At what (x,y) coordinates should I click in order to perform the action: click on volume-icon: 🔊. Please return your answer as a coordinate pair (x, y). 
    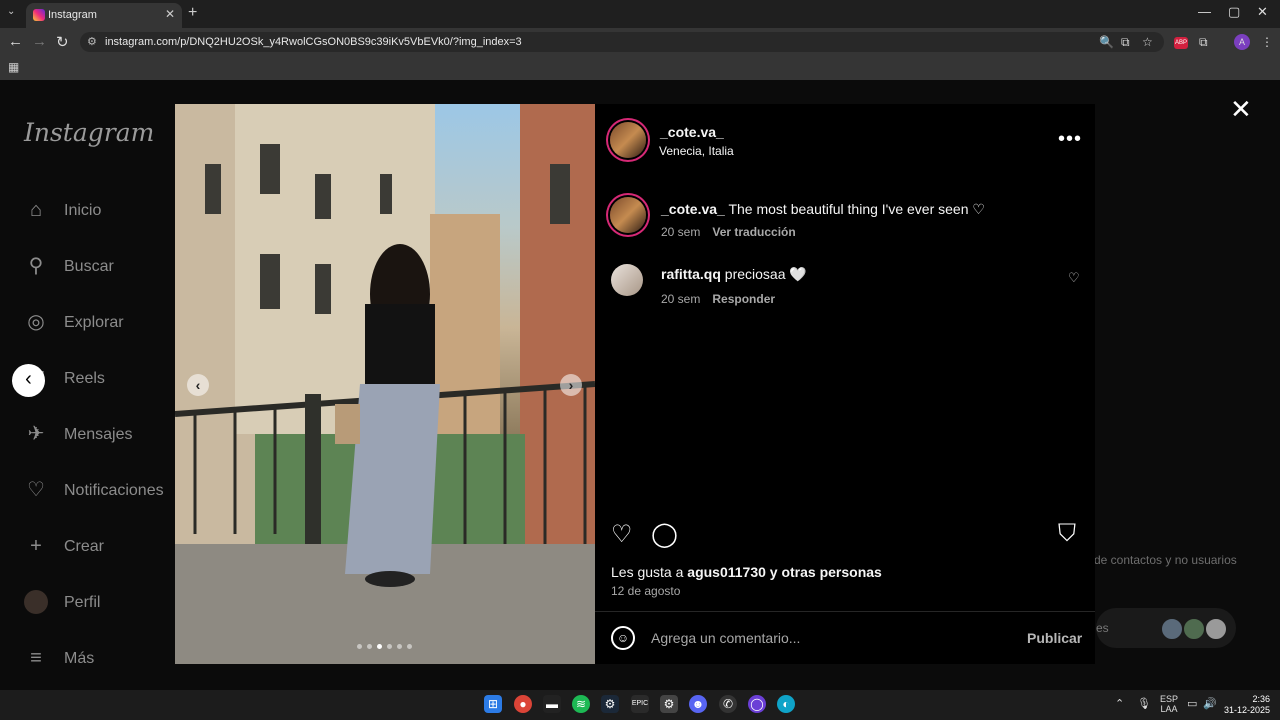
    Looking at the image, I should click on (1210, 703).